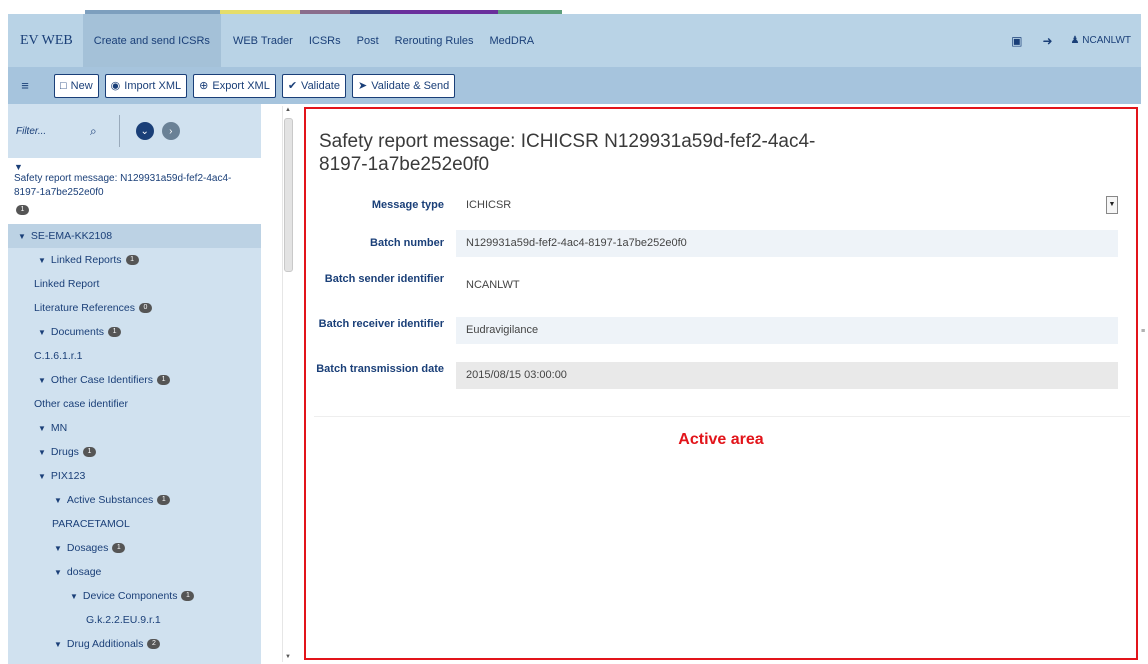  I want to click on validate-send-button: ➤ Validate & Send, so click(403, 85).